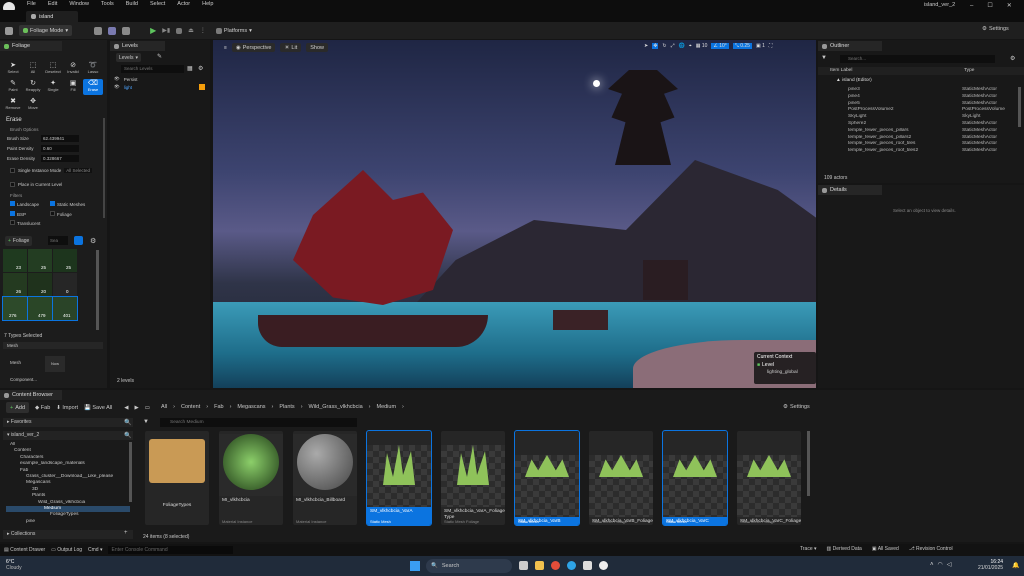 This screenshot has width=1024, height=576. I want to click on all-saved-button: ▣ All Saved, so click(885, 549).